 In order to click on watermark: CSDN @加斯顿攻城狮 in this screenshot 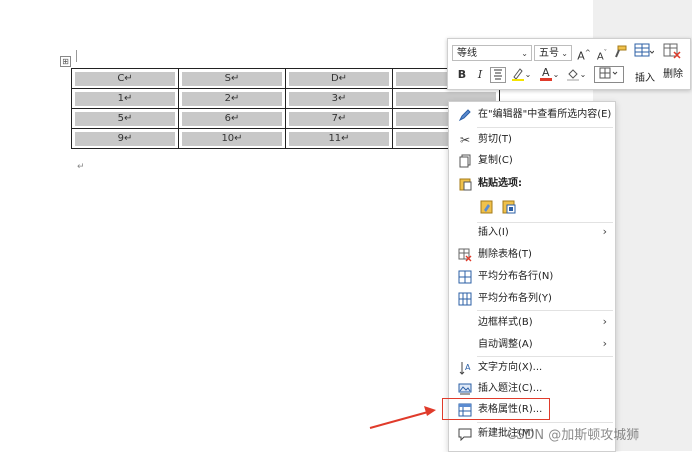, I will do `click(573, 435)`.